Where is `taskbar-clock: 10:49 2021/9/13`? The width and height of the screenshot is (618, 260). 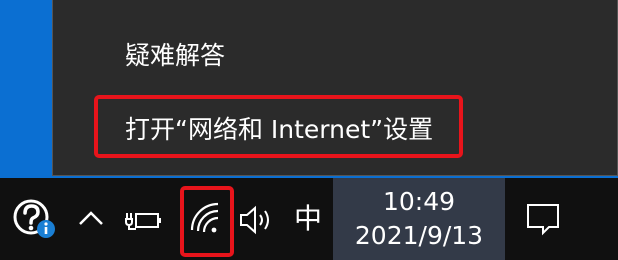 taskbar-clock: 10:49 2021/9/13 is located at coordinates (419, 219).